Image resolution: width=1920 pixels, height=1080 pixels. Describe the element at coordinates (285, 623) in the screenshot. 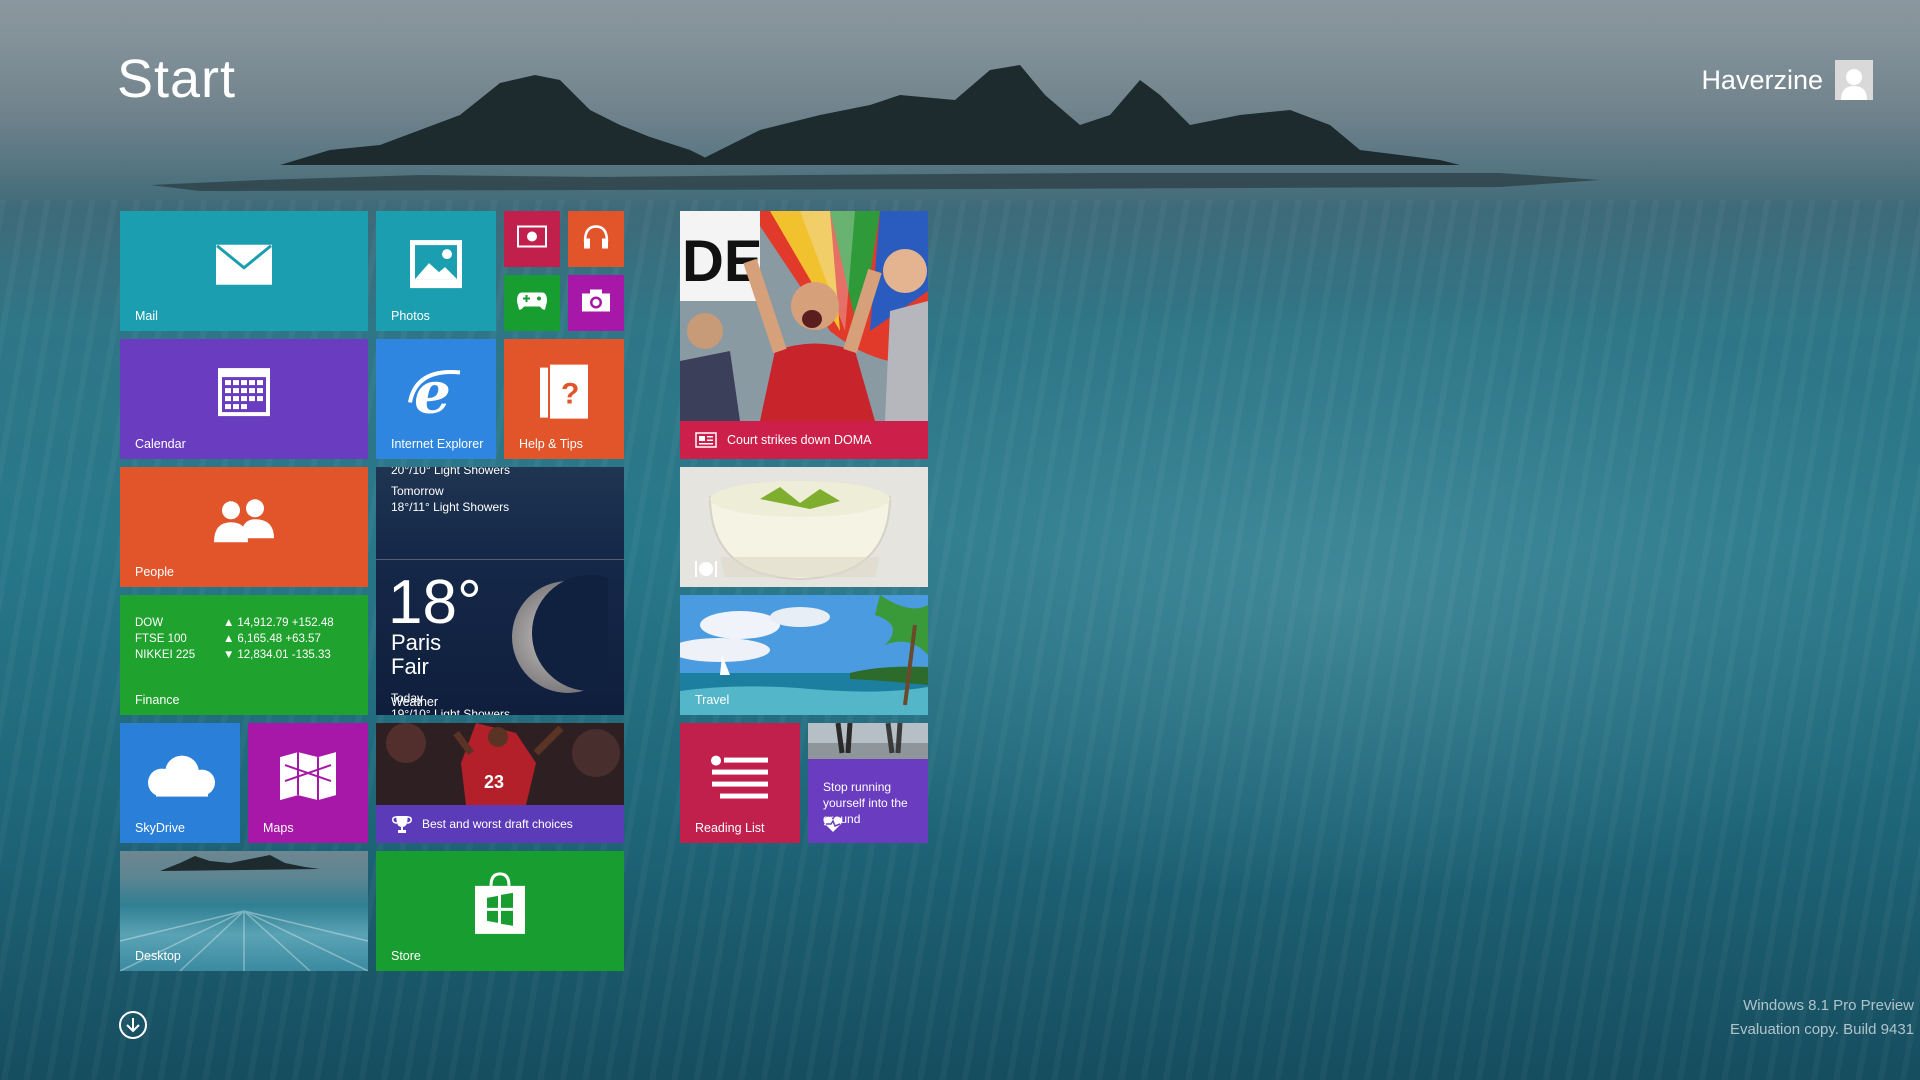

I see `index-value: 14,912.79 +152.48` at that location.